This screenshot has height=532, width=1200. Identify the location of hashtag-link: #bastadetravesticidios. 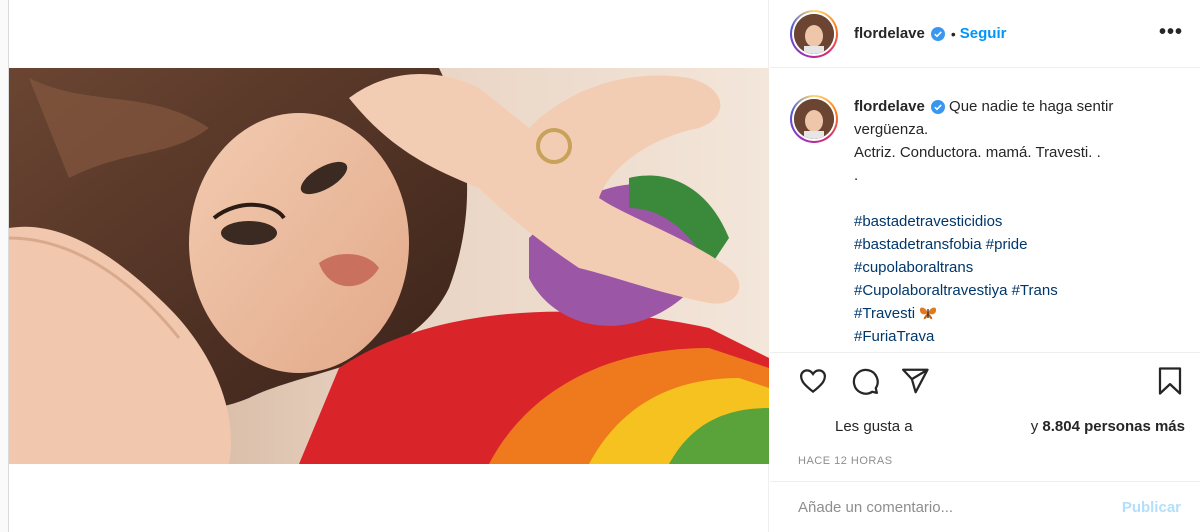
(928, 221).